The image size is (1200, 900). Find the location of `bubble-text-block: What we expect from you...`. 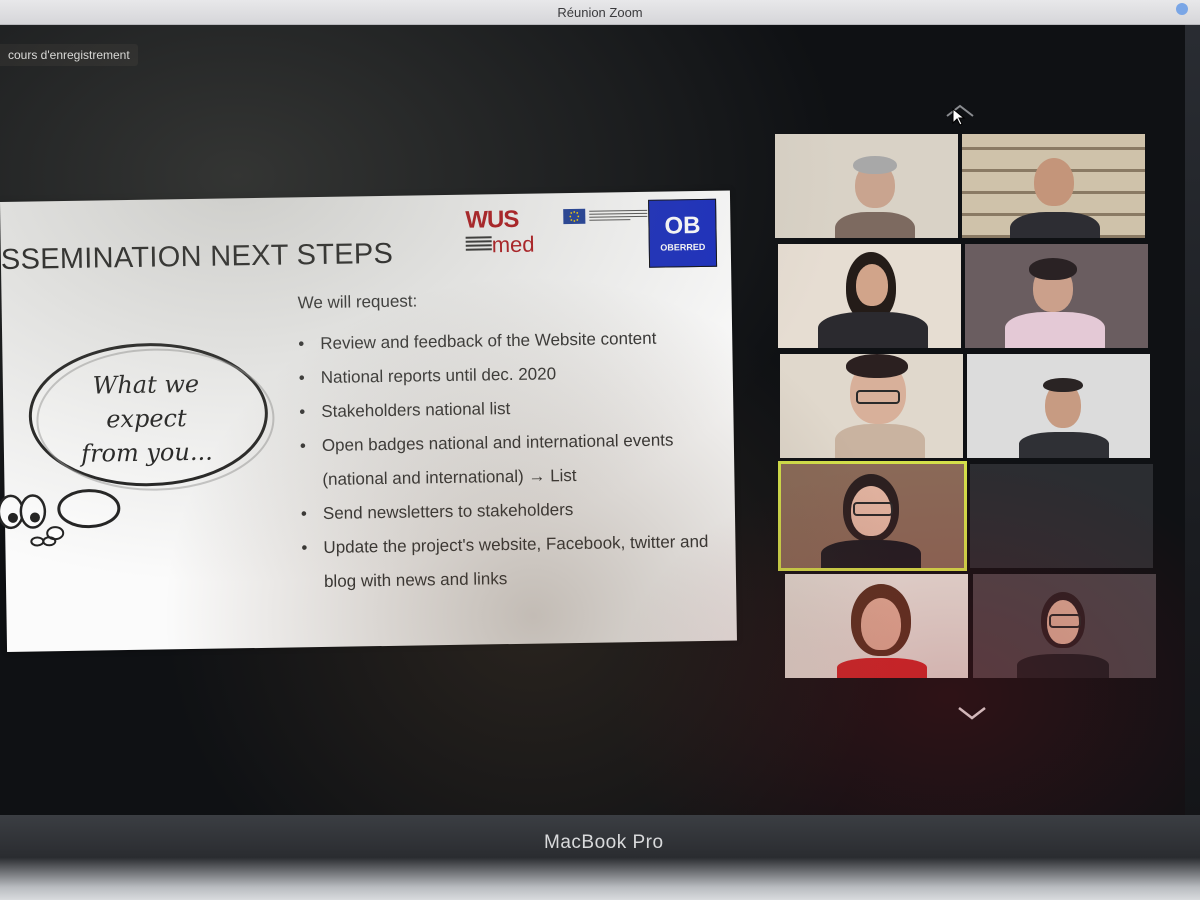

bubble-text-block: What we expect from you... is located at coordinates (150, 418).